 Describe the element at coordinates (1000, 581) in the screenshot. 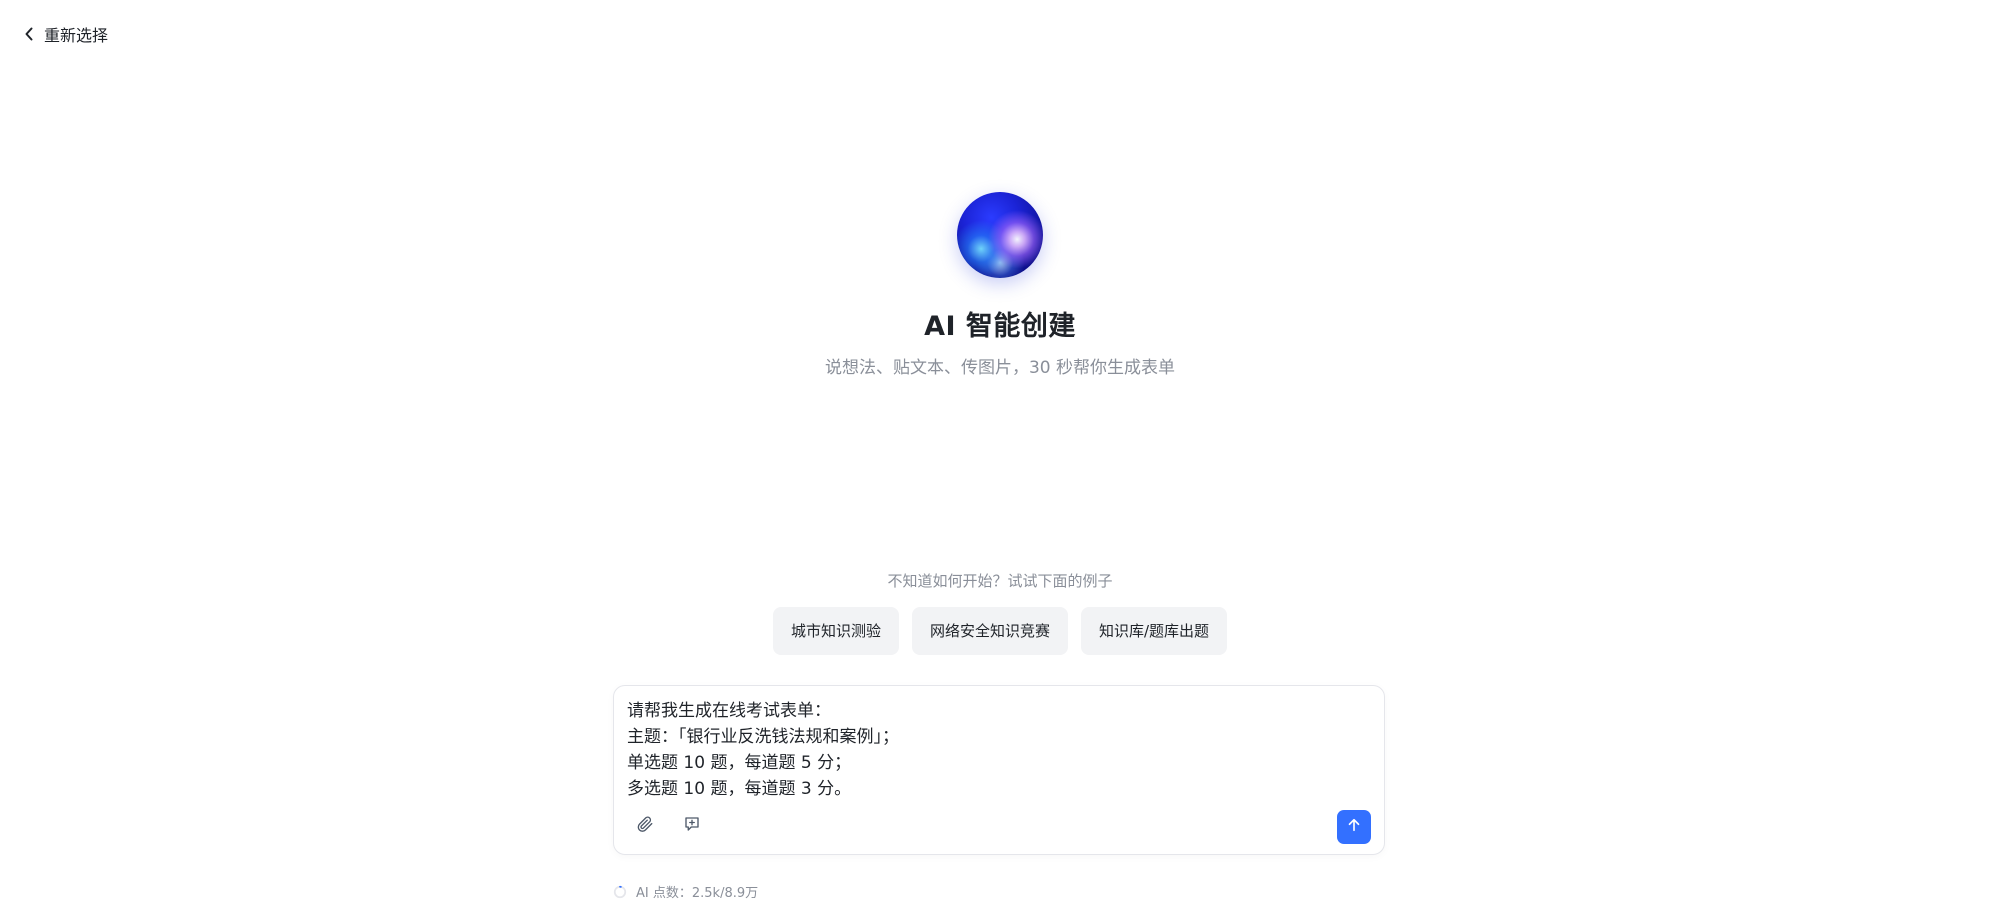

I see `examples-hint: 不知道如何开始？试试下面的例子` at that location.